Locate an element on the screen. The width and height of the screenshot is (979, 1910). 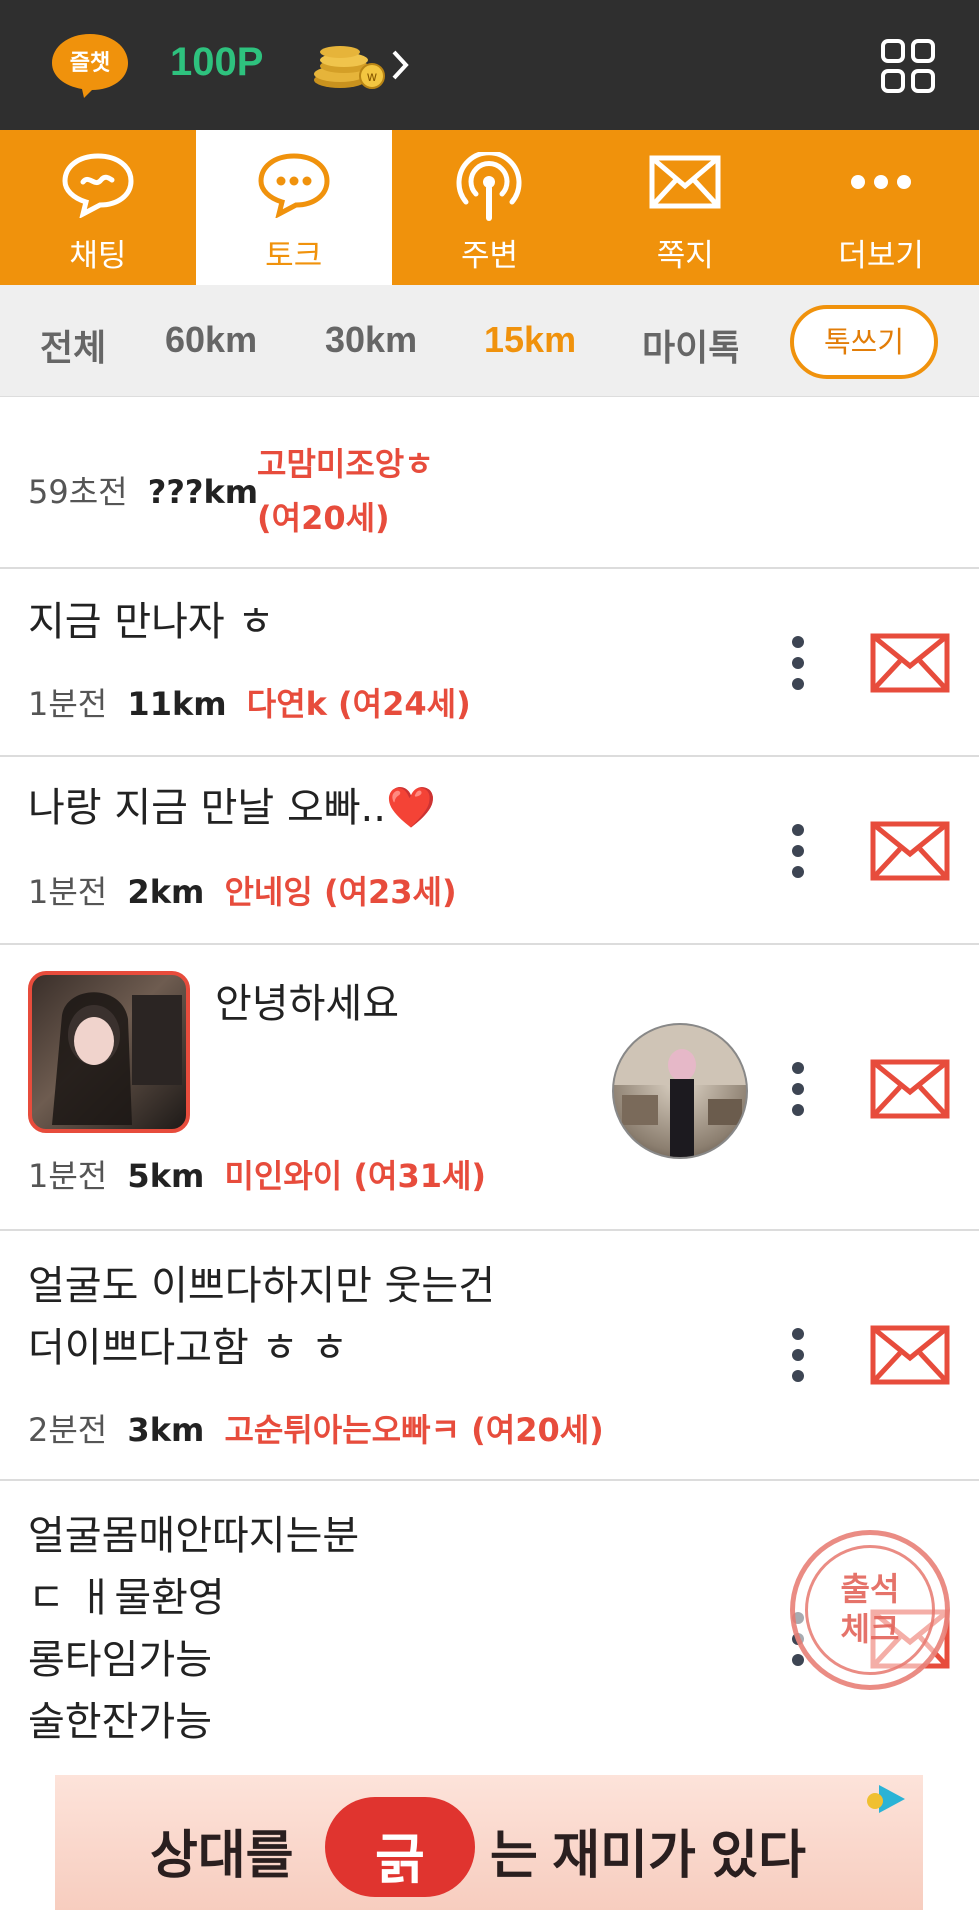
stamp-label: 출석 체크 is located at coordinates (870, 1609).